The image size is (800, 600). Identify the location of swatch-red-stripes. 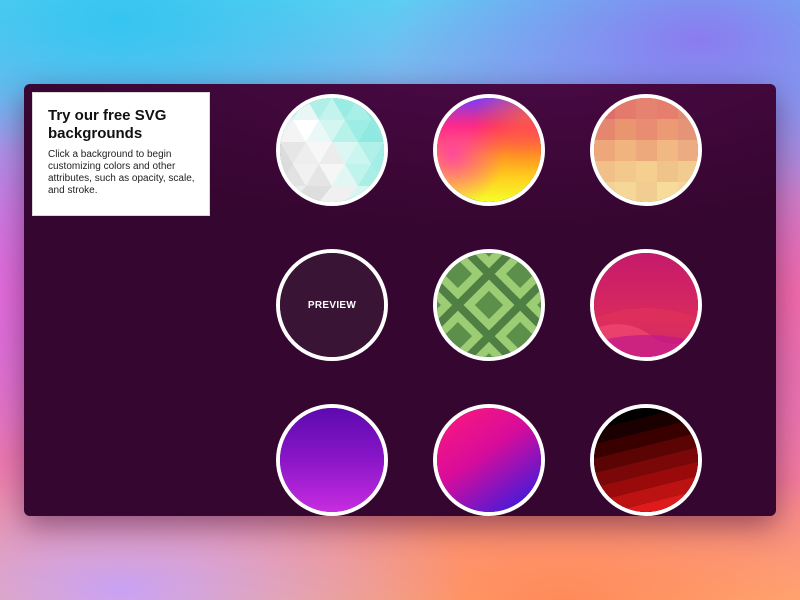
(646, 460).